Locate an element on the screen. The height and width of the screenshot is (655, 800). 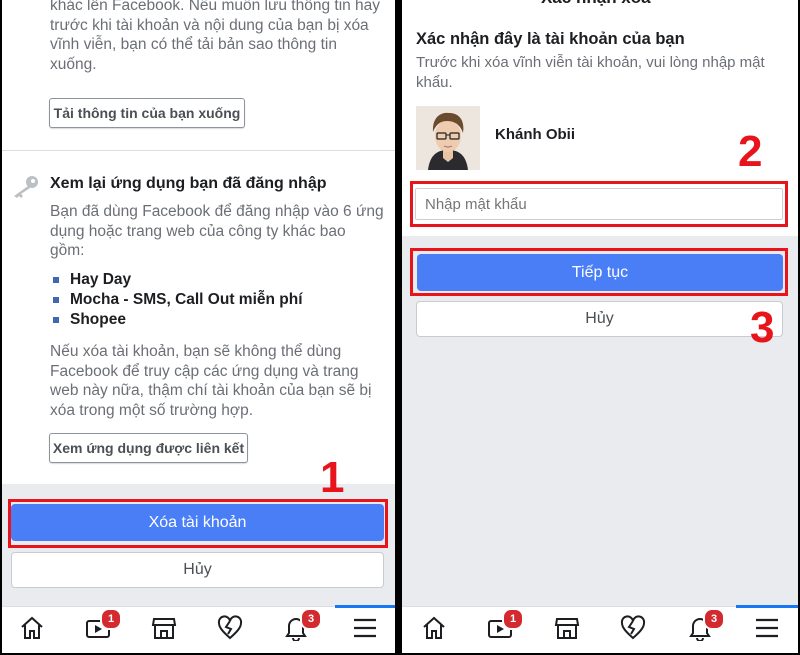
list-item: Hay Day is located at coordinates (176, 280).